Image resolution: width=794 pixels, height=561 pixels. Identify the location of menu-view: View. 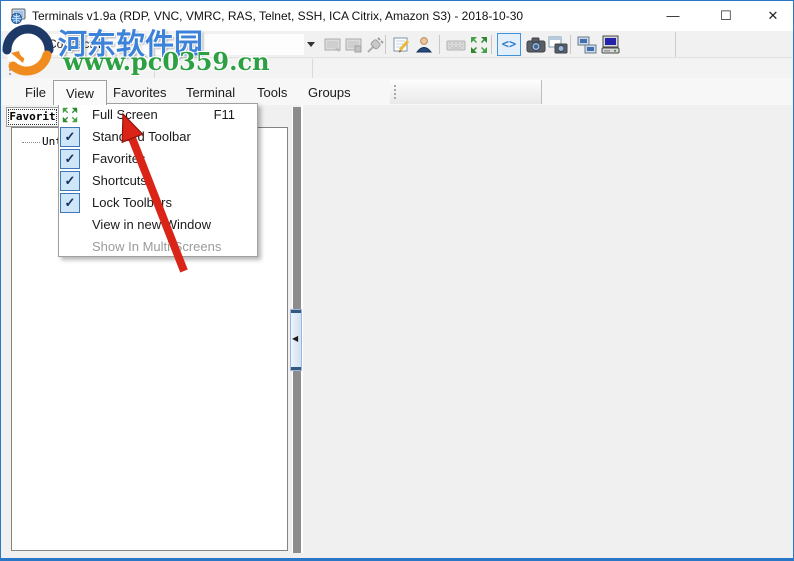
(80, 92).